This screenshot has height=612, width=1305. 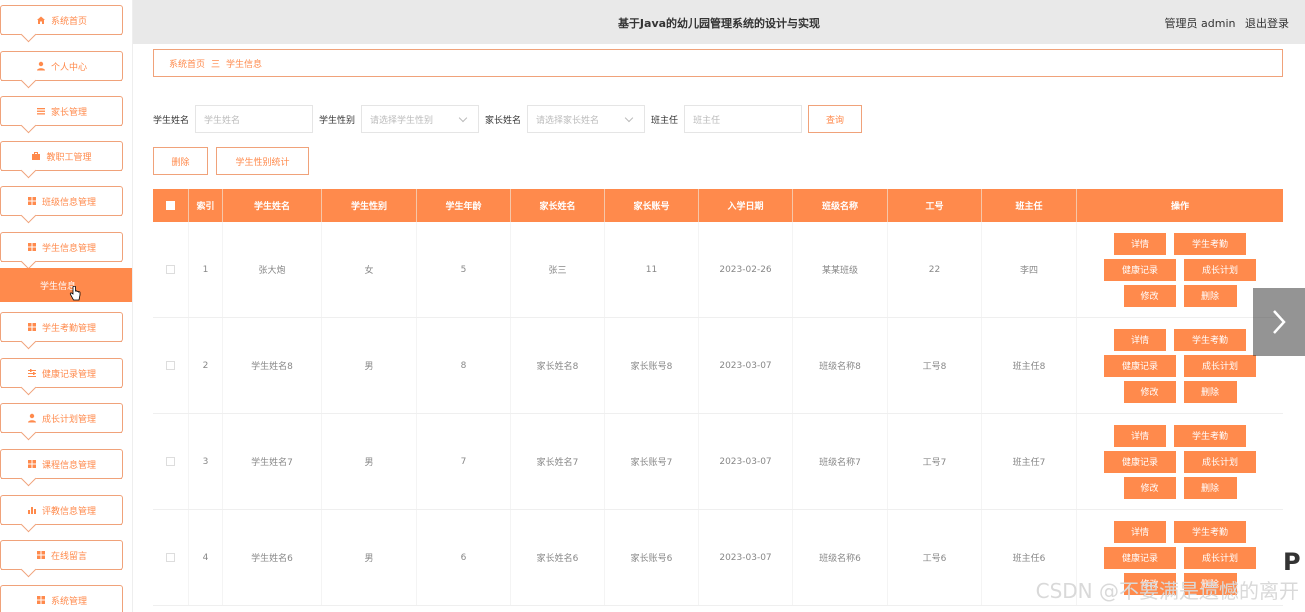 I want to click on table-cell-no: 22, so click(x=935, y=269).